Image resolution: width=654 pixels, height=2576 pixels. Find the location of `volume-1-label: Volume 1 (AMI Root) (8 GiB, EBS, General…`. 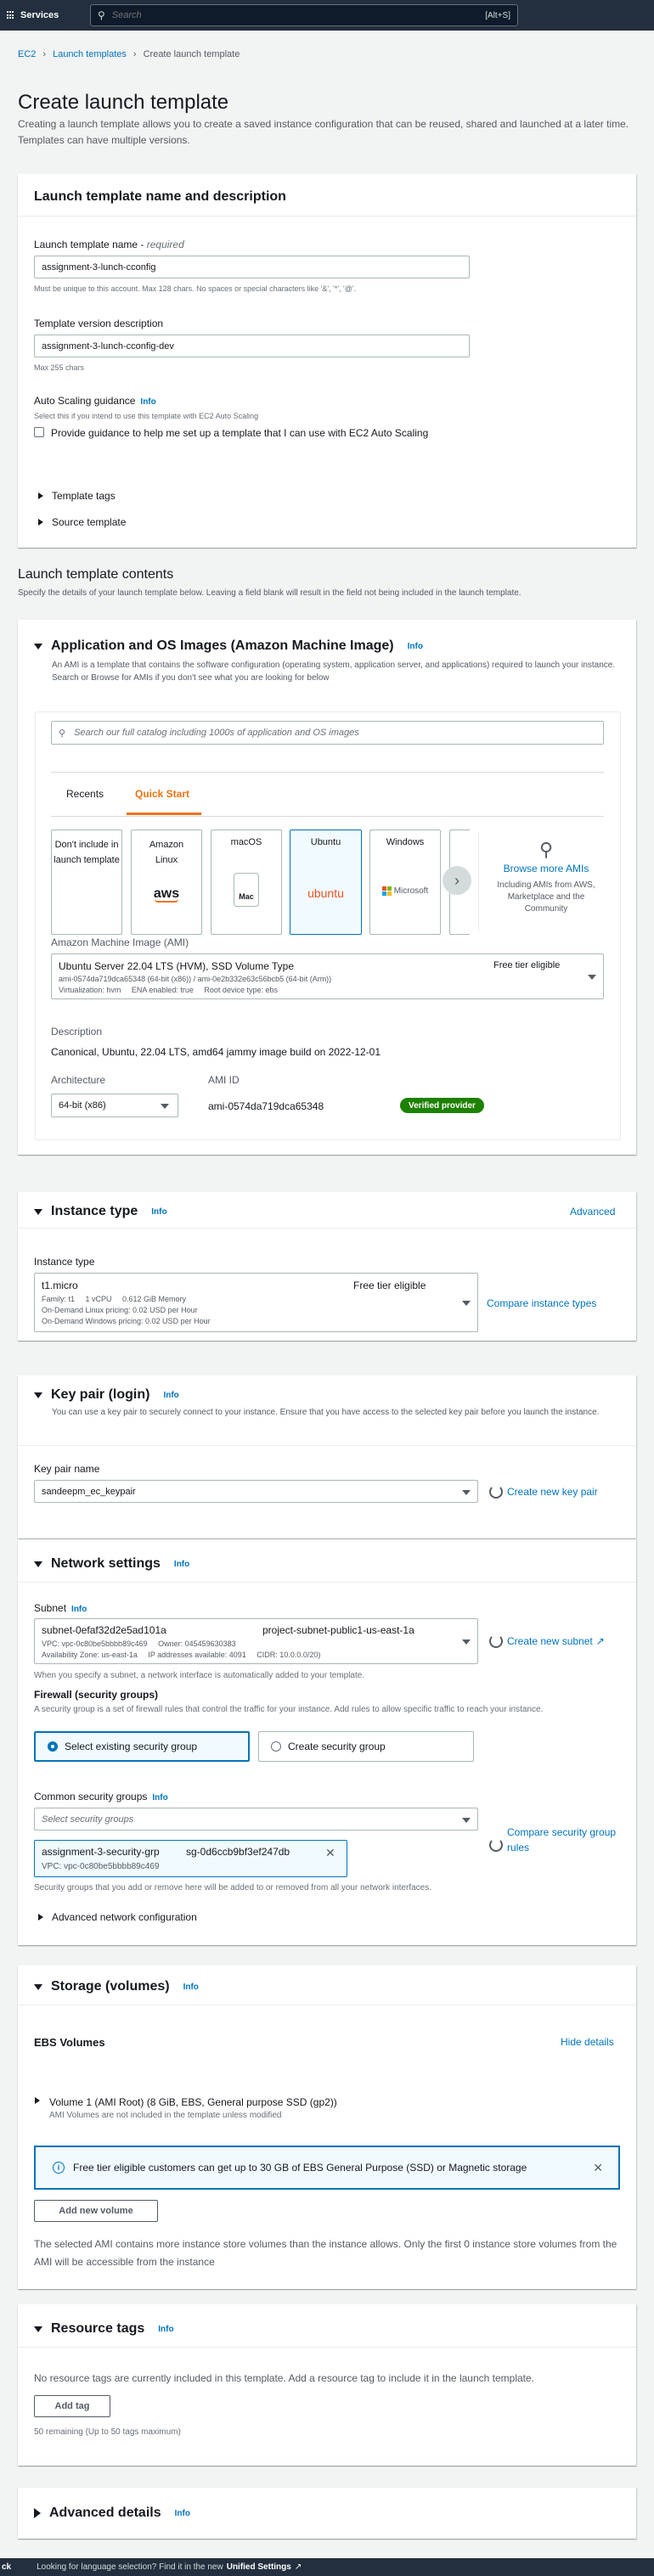

volume-1-label: Volume 1 (AMI Root) (8 GiB, EBS, General… is located at coordinates (193, 2102).